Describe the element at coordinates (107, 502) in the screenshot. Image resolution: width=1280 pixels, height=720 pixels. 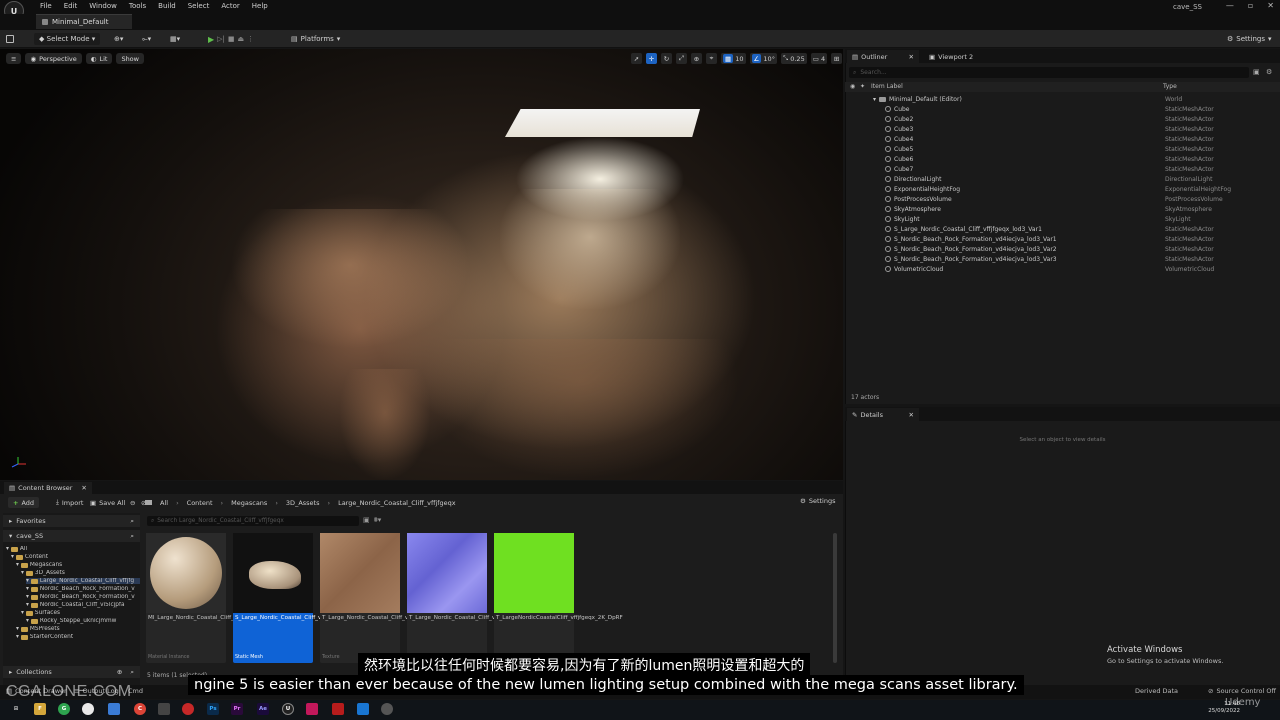
I see `save-all-button: ▣ Save All` at that location.